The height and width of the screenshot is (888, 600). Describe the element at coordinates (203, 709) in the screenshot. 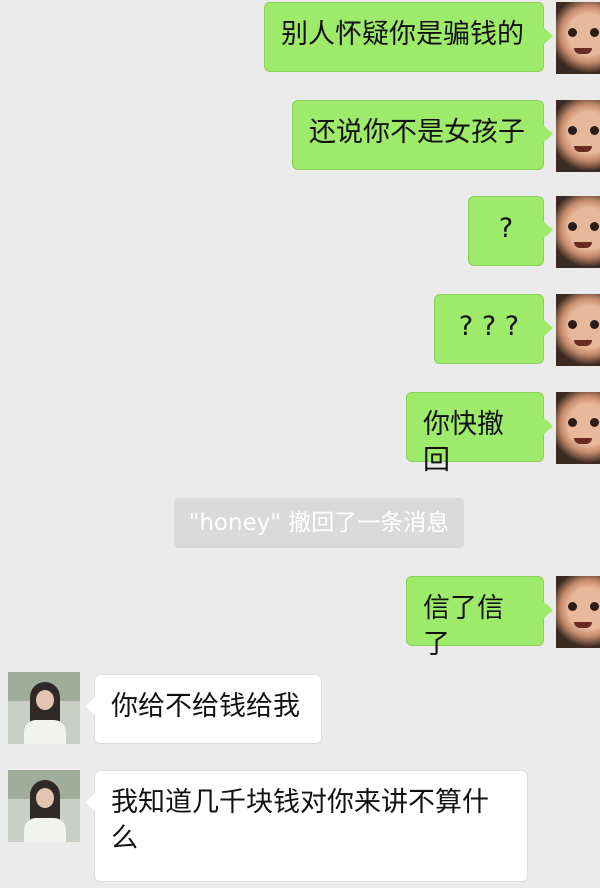

I see `received-message-bubble: 你给不给钱给我` at that location.